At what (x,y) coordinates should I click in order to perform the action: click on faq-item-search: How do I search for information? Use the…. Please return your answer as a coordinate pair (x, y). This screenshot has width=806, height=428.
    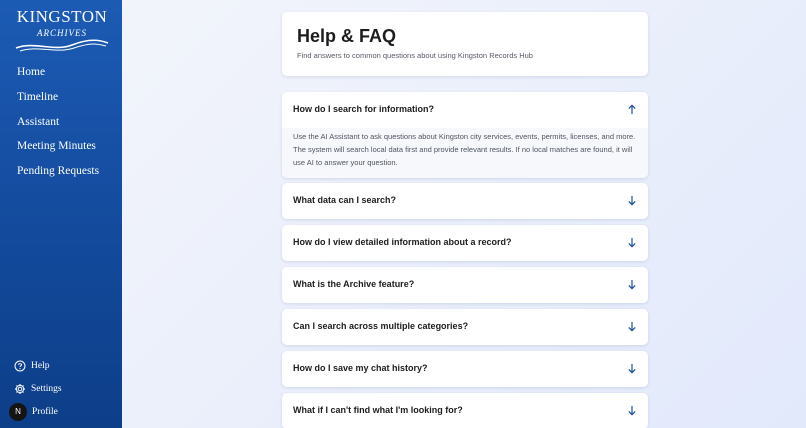
    Looking at the image, I should click on (465, 135).